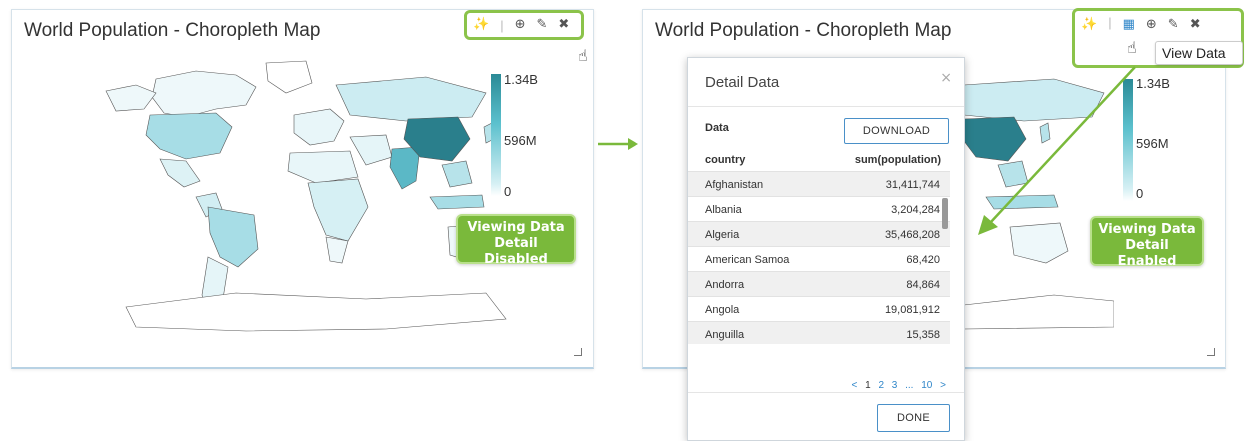  What do you see at coordinates (742, 82) in the screenshot?
I see `modal-title: Detail Data` at bounding box center [742, 82].